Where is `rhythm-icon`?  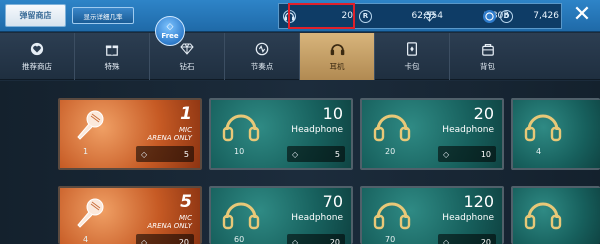 rhythm-icon is located at coordinates (262, 48).